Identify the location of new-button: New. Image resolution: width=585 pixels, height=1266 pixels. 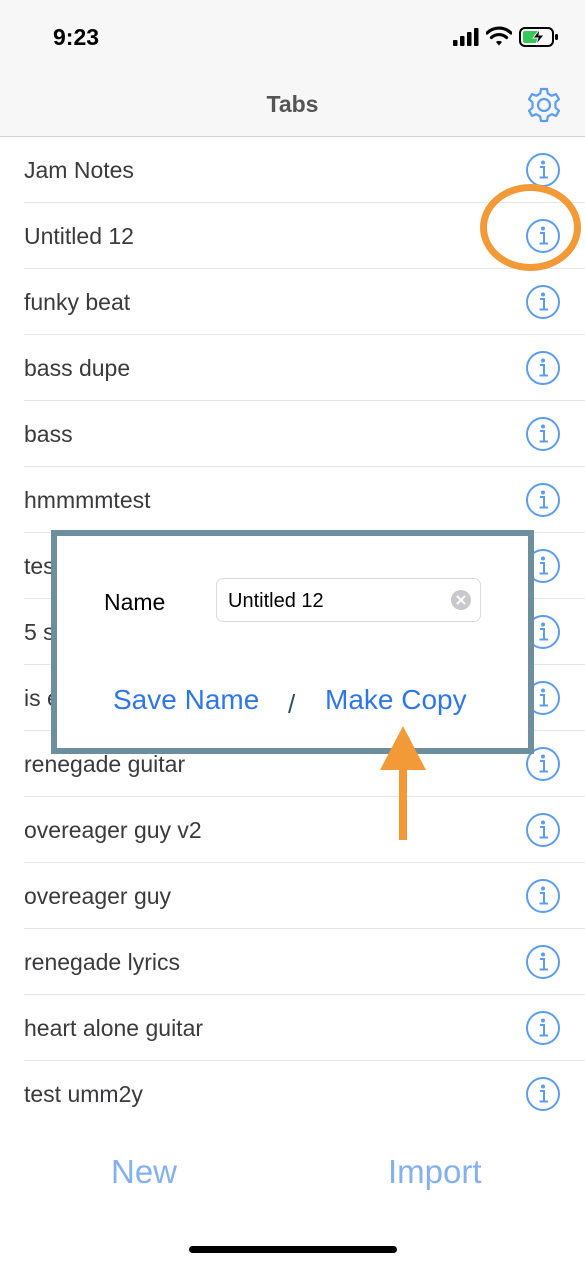
(144, 1172).